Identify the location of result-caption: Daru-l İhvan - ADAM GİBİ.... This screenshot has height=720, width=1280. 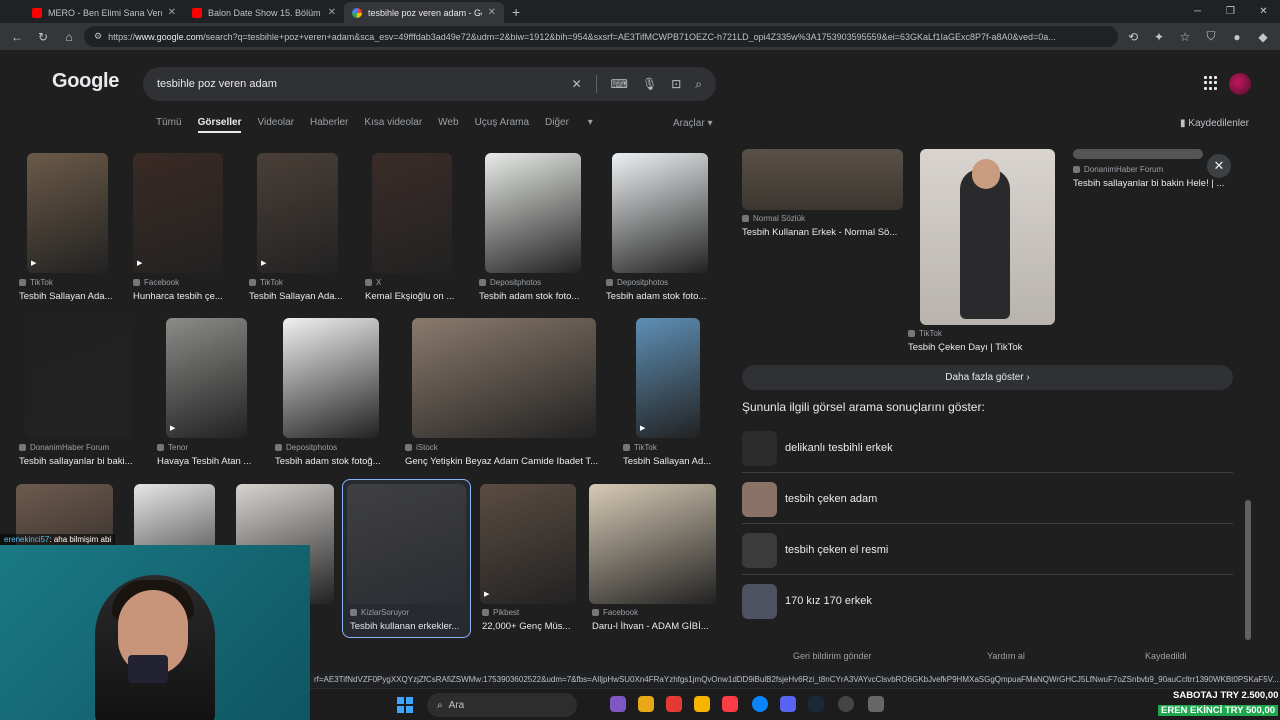
(665, 626).